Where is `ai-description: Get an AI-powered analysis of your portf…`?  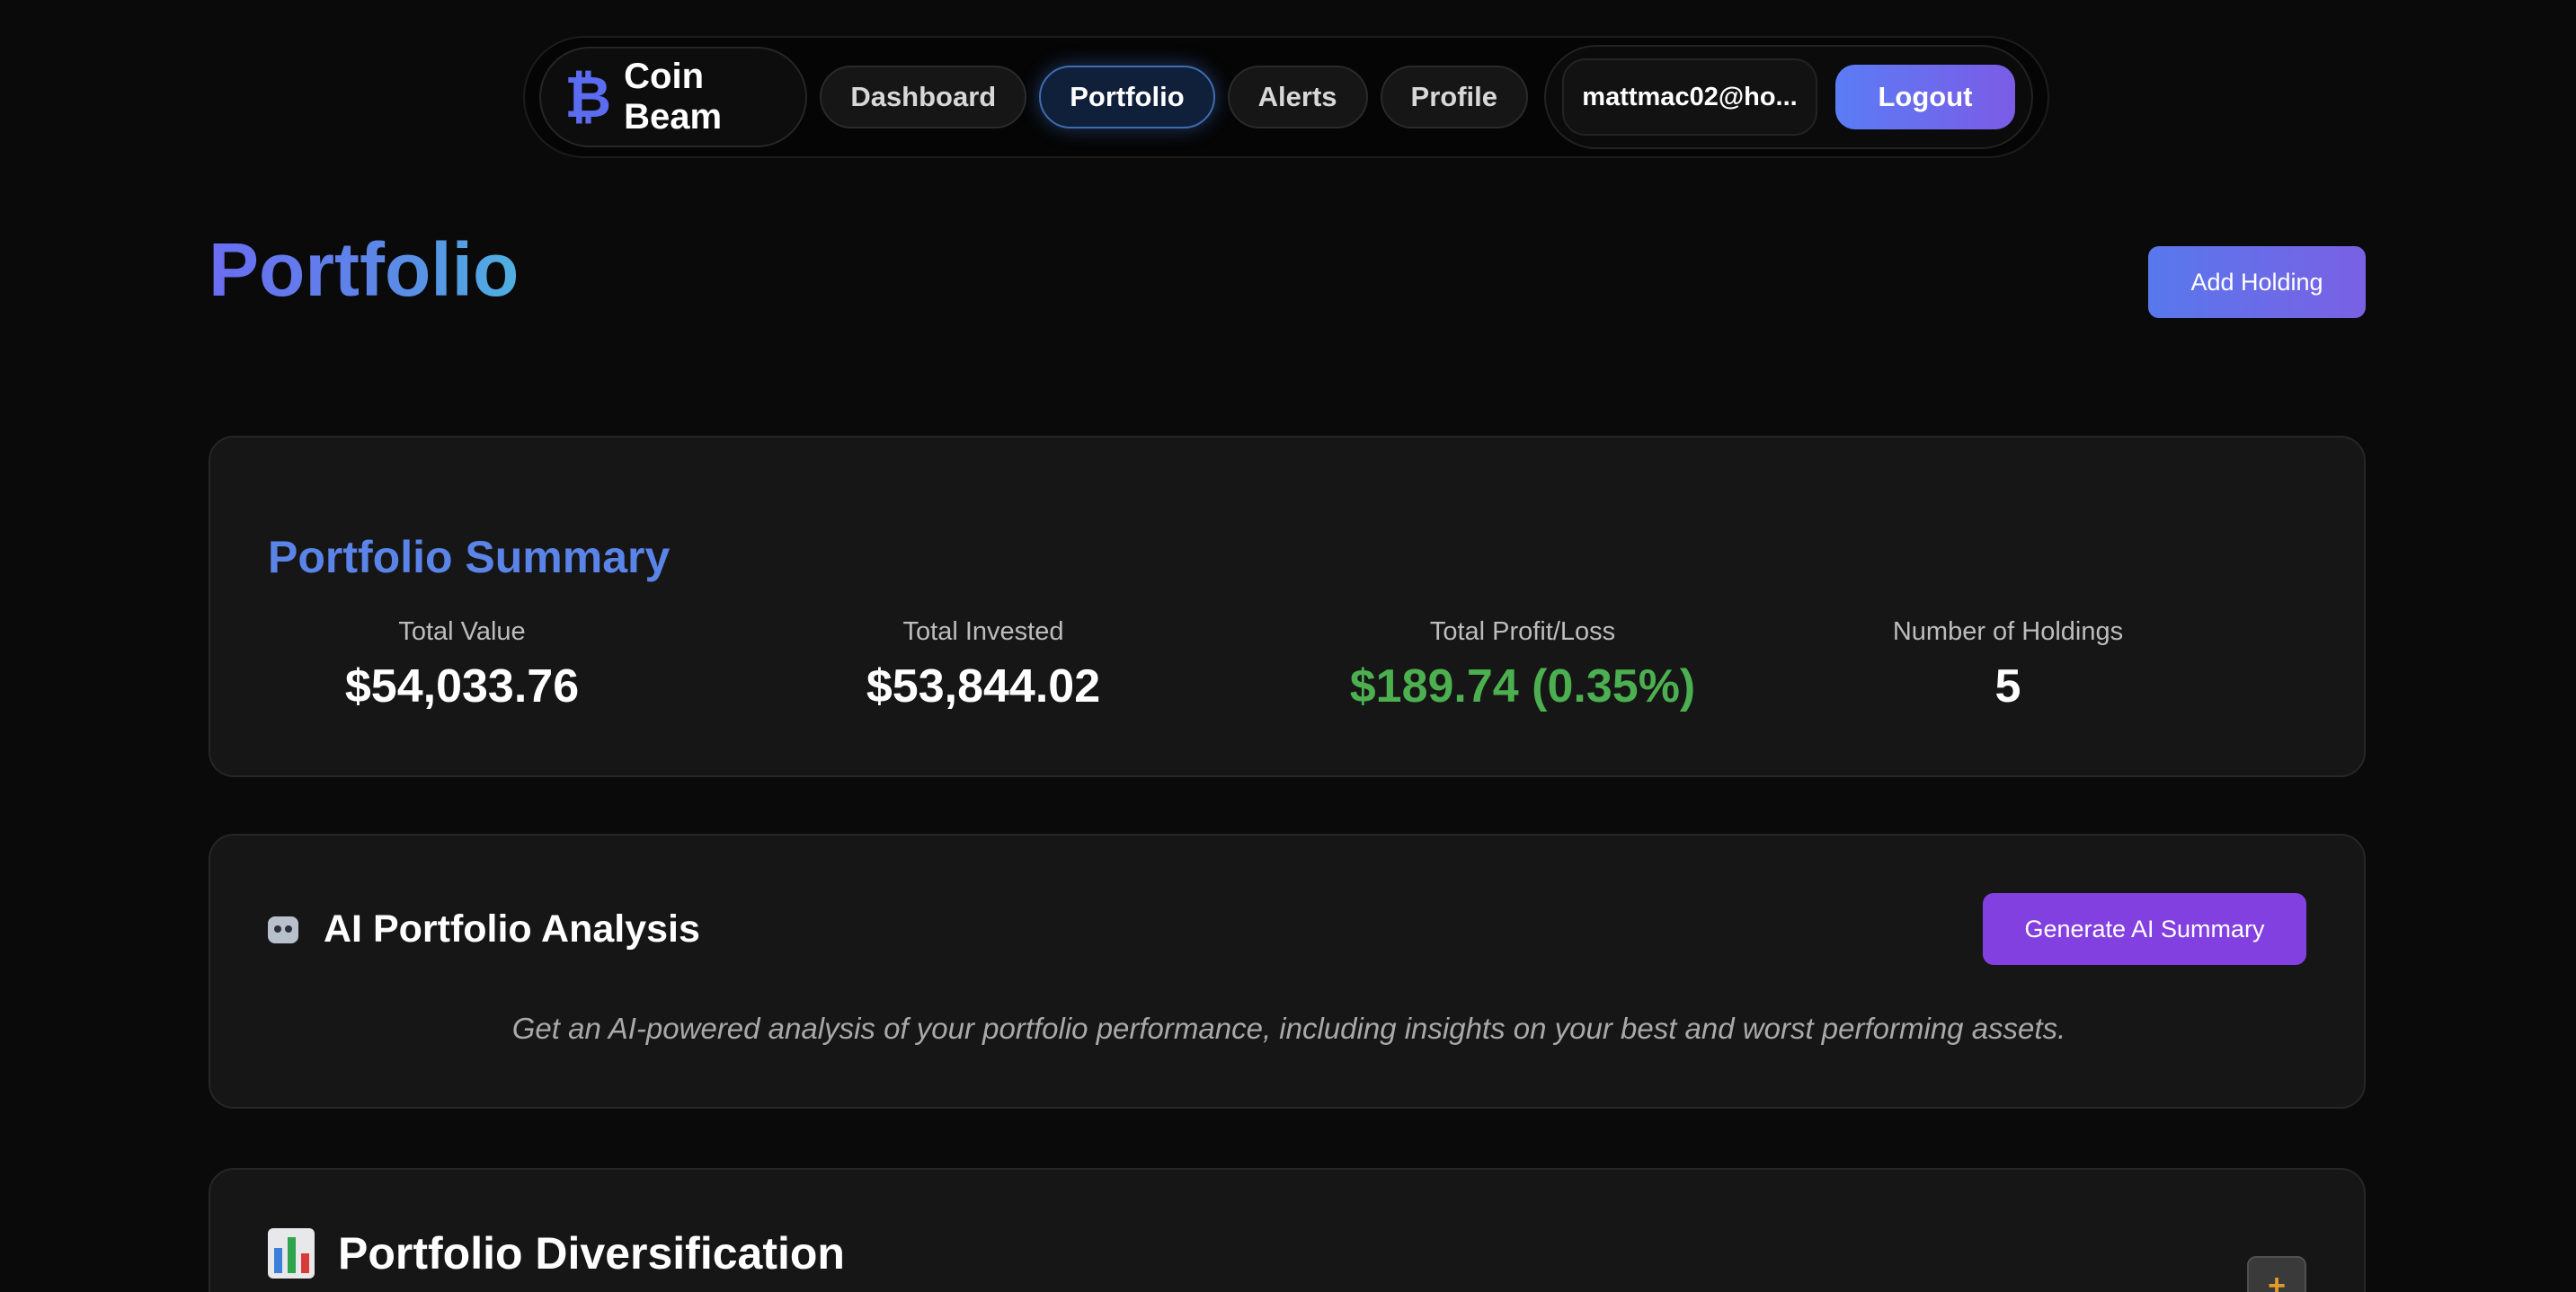 ai-description: Get an AI-powered analysis of your portf… is located at coordinates (1288, 1028).